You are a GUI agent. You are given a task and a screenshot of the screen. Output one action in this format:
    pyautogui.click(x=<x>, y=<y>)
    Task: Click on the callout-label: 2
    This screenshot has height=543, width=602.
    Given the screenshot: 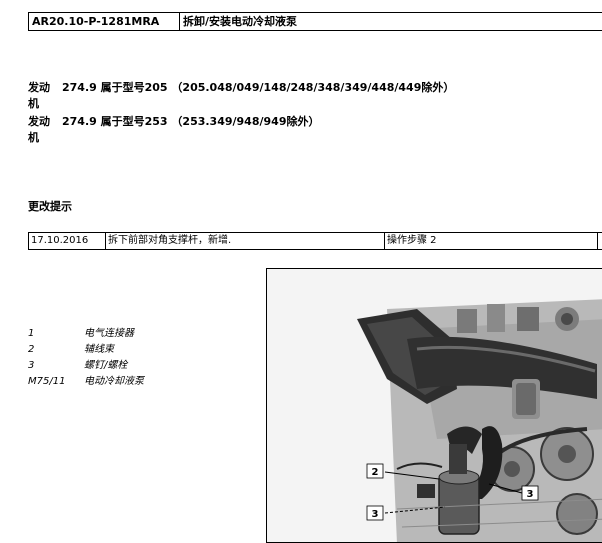 What is the action you would take?
    pyautogui.click(x=375, y=472)
    